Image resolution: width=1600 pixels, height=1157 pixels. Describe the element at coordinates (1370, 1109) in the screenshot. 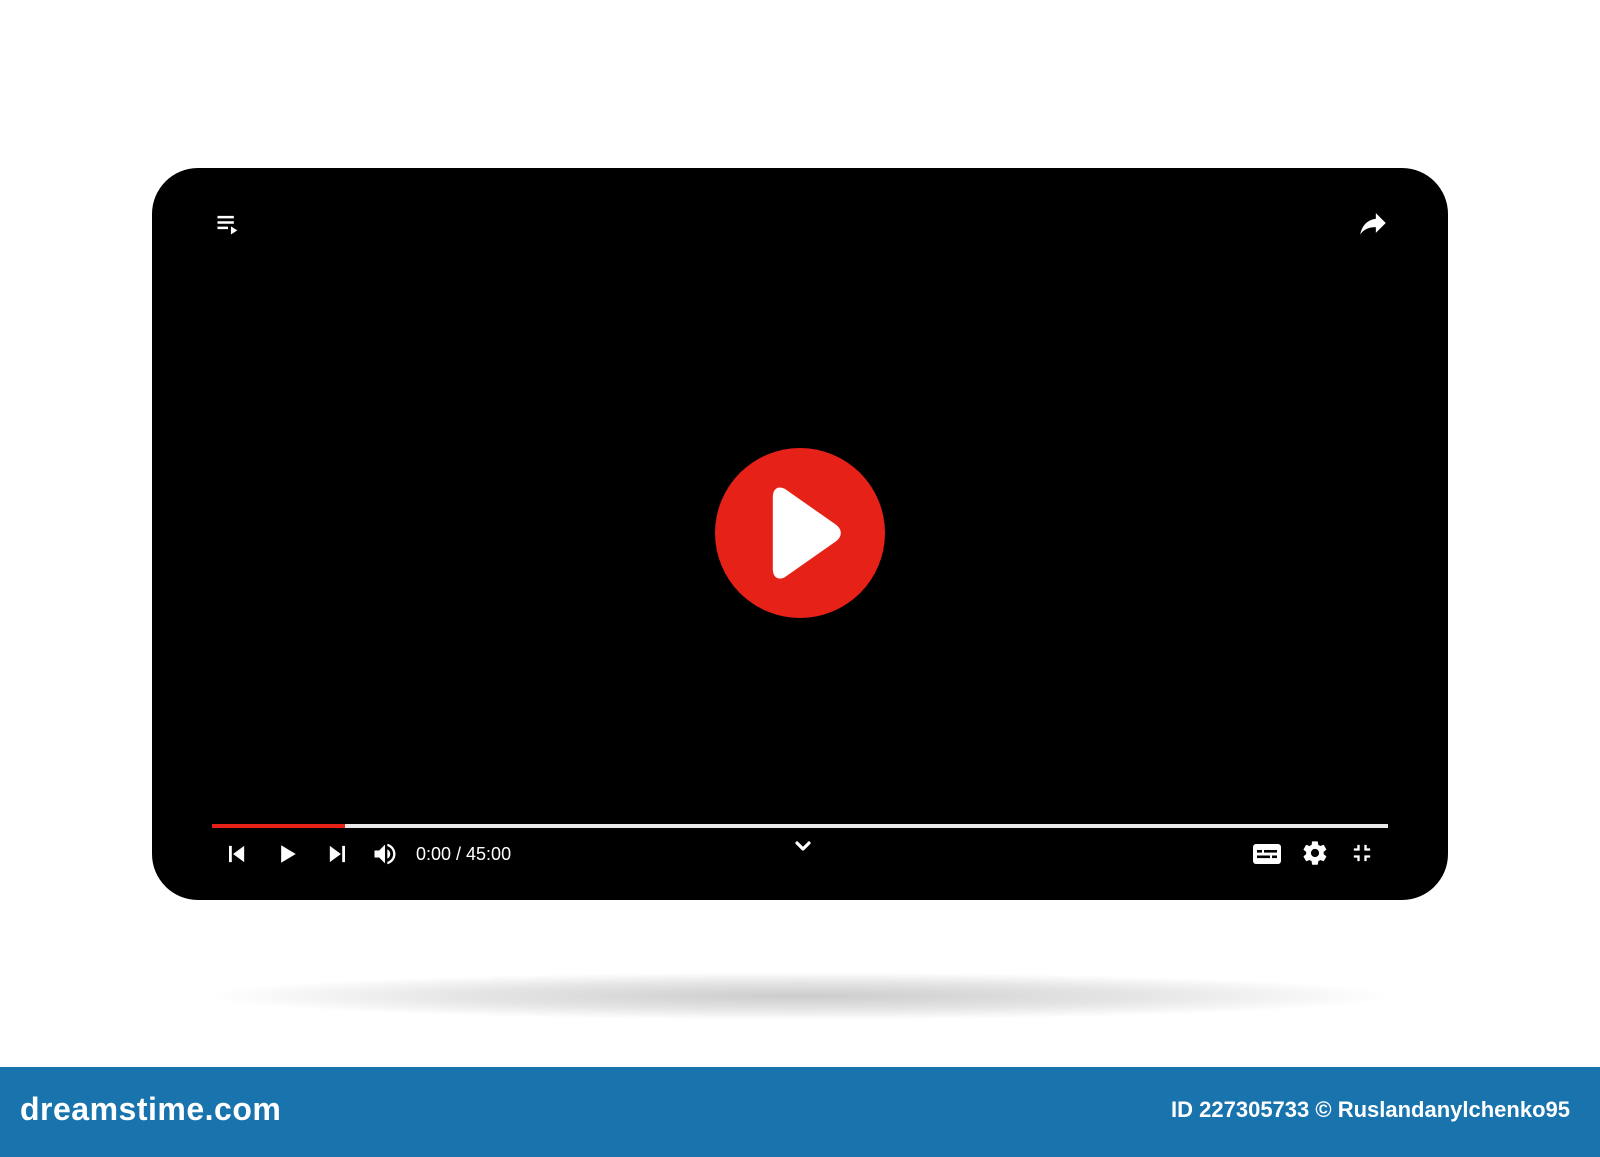

I see `image-credit: ID 227305733 © Ruslandanylchenko95` at that location.